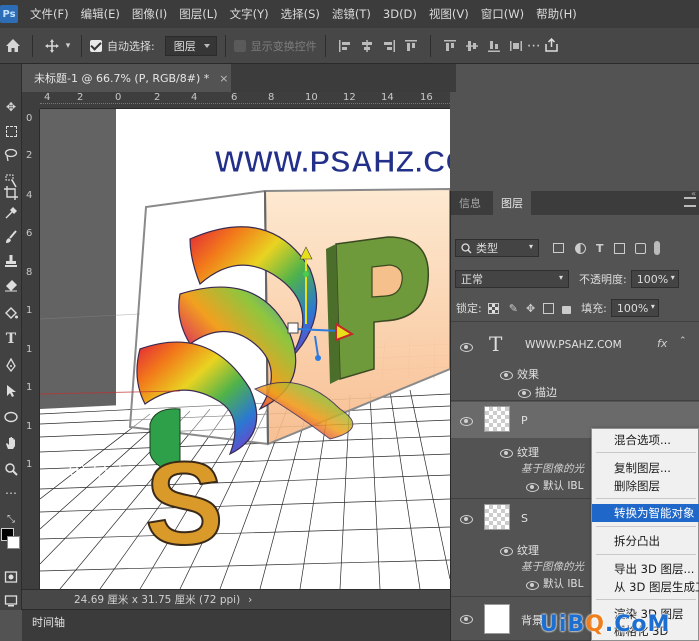  Describe the element at coordinates (645, 587) in the screenshot. I see `menu-item-generate-from-3d: 从 3D 图层生成工` at that location.